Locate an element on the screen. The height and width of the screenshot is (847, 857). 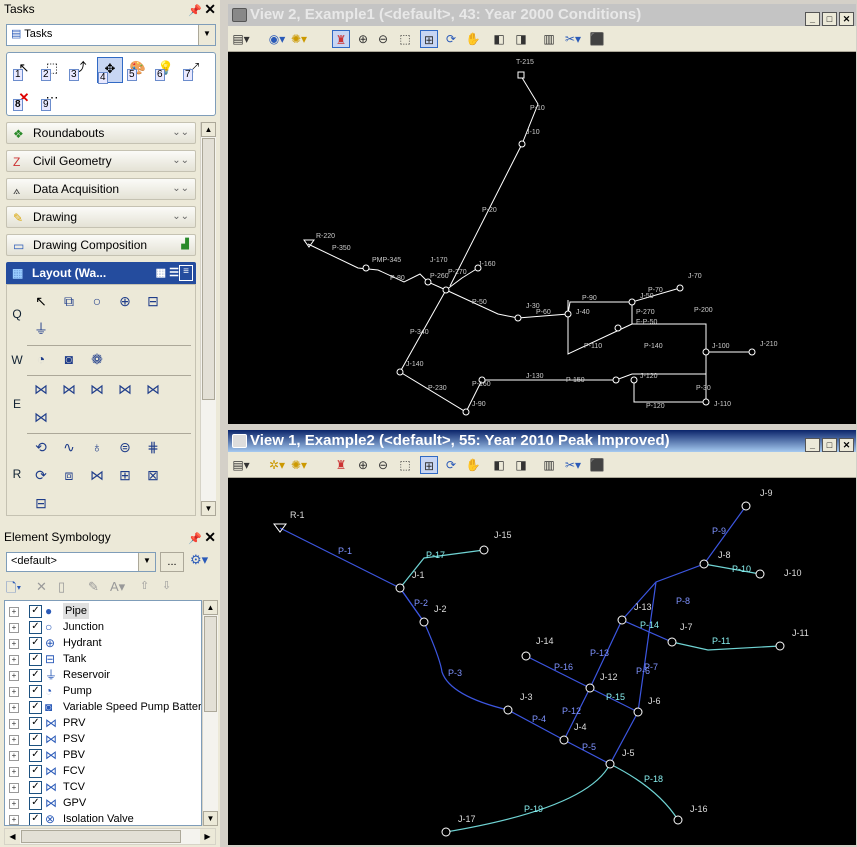
symbology-item-variable-speed-pump-battery: + ✓ ◙ Variable Speed Pump Battery is located at coordinates (103, 707).